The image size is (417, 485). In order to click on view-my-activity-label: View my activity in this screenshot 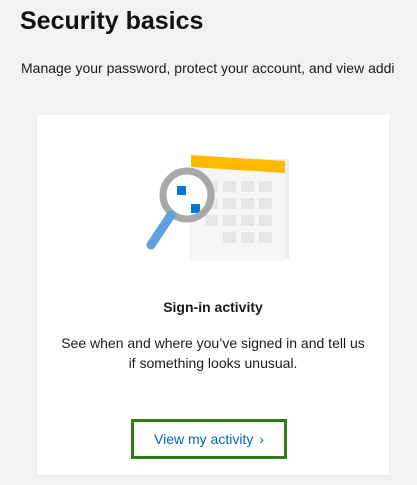, I will do `click(204, 439)`.